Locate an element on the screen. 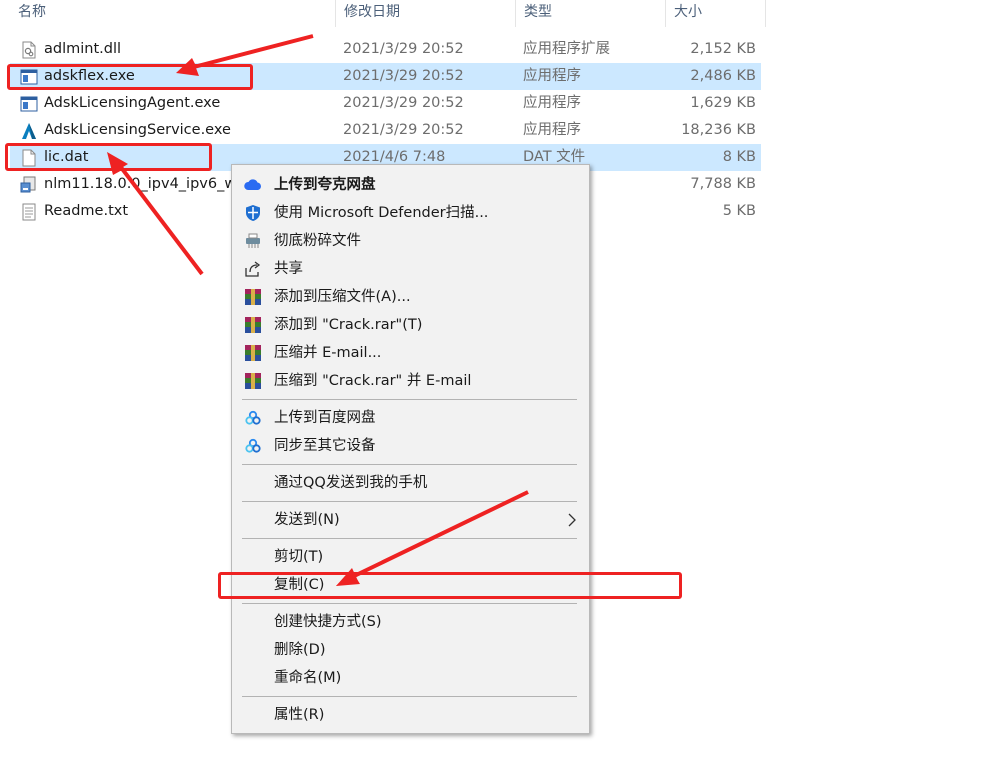 Image resolution: width=985 pixels, height=760 pixels. chevron-right-icon is located at coordinates (572, 520).